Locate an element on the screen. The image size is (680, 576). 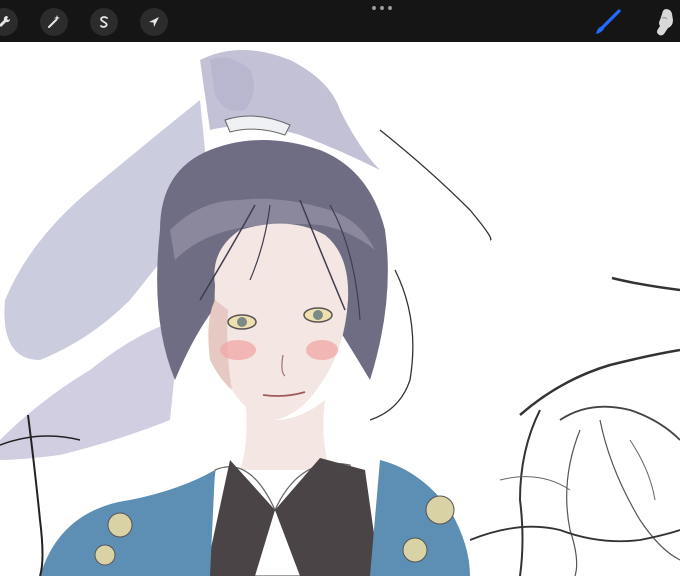
selection-s-icon is located at coordinates (104, 22).